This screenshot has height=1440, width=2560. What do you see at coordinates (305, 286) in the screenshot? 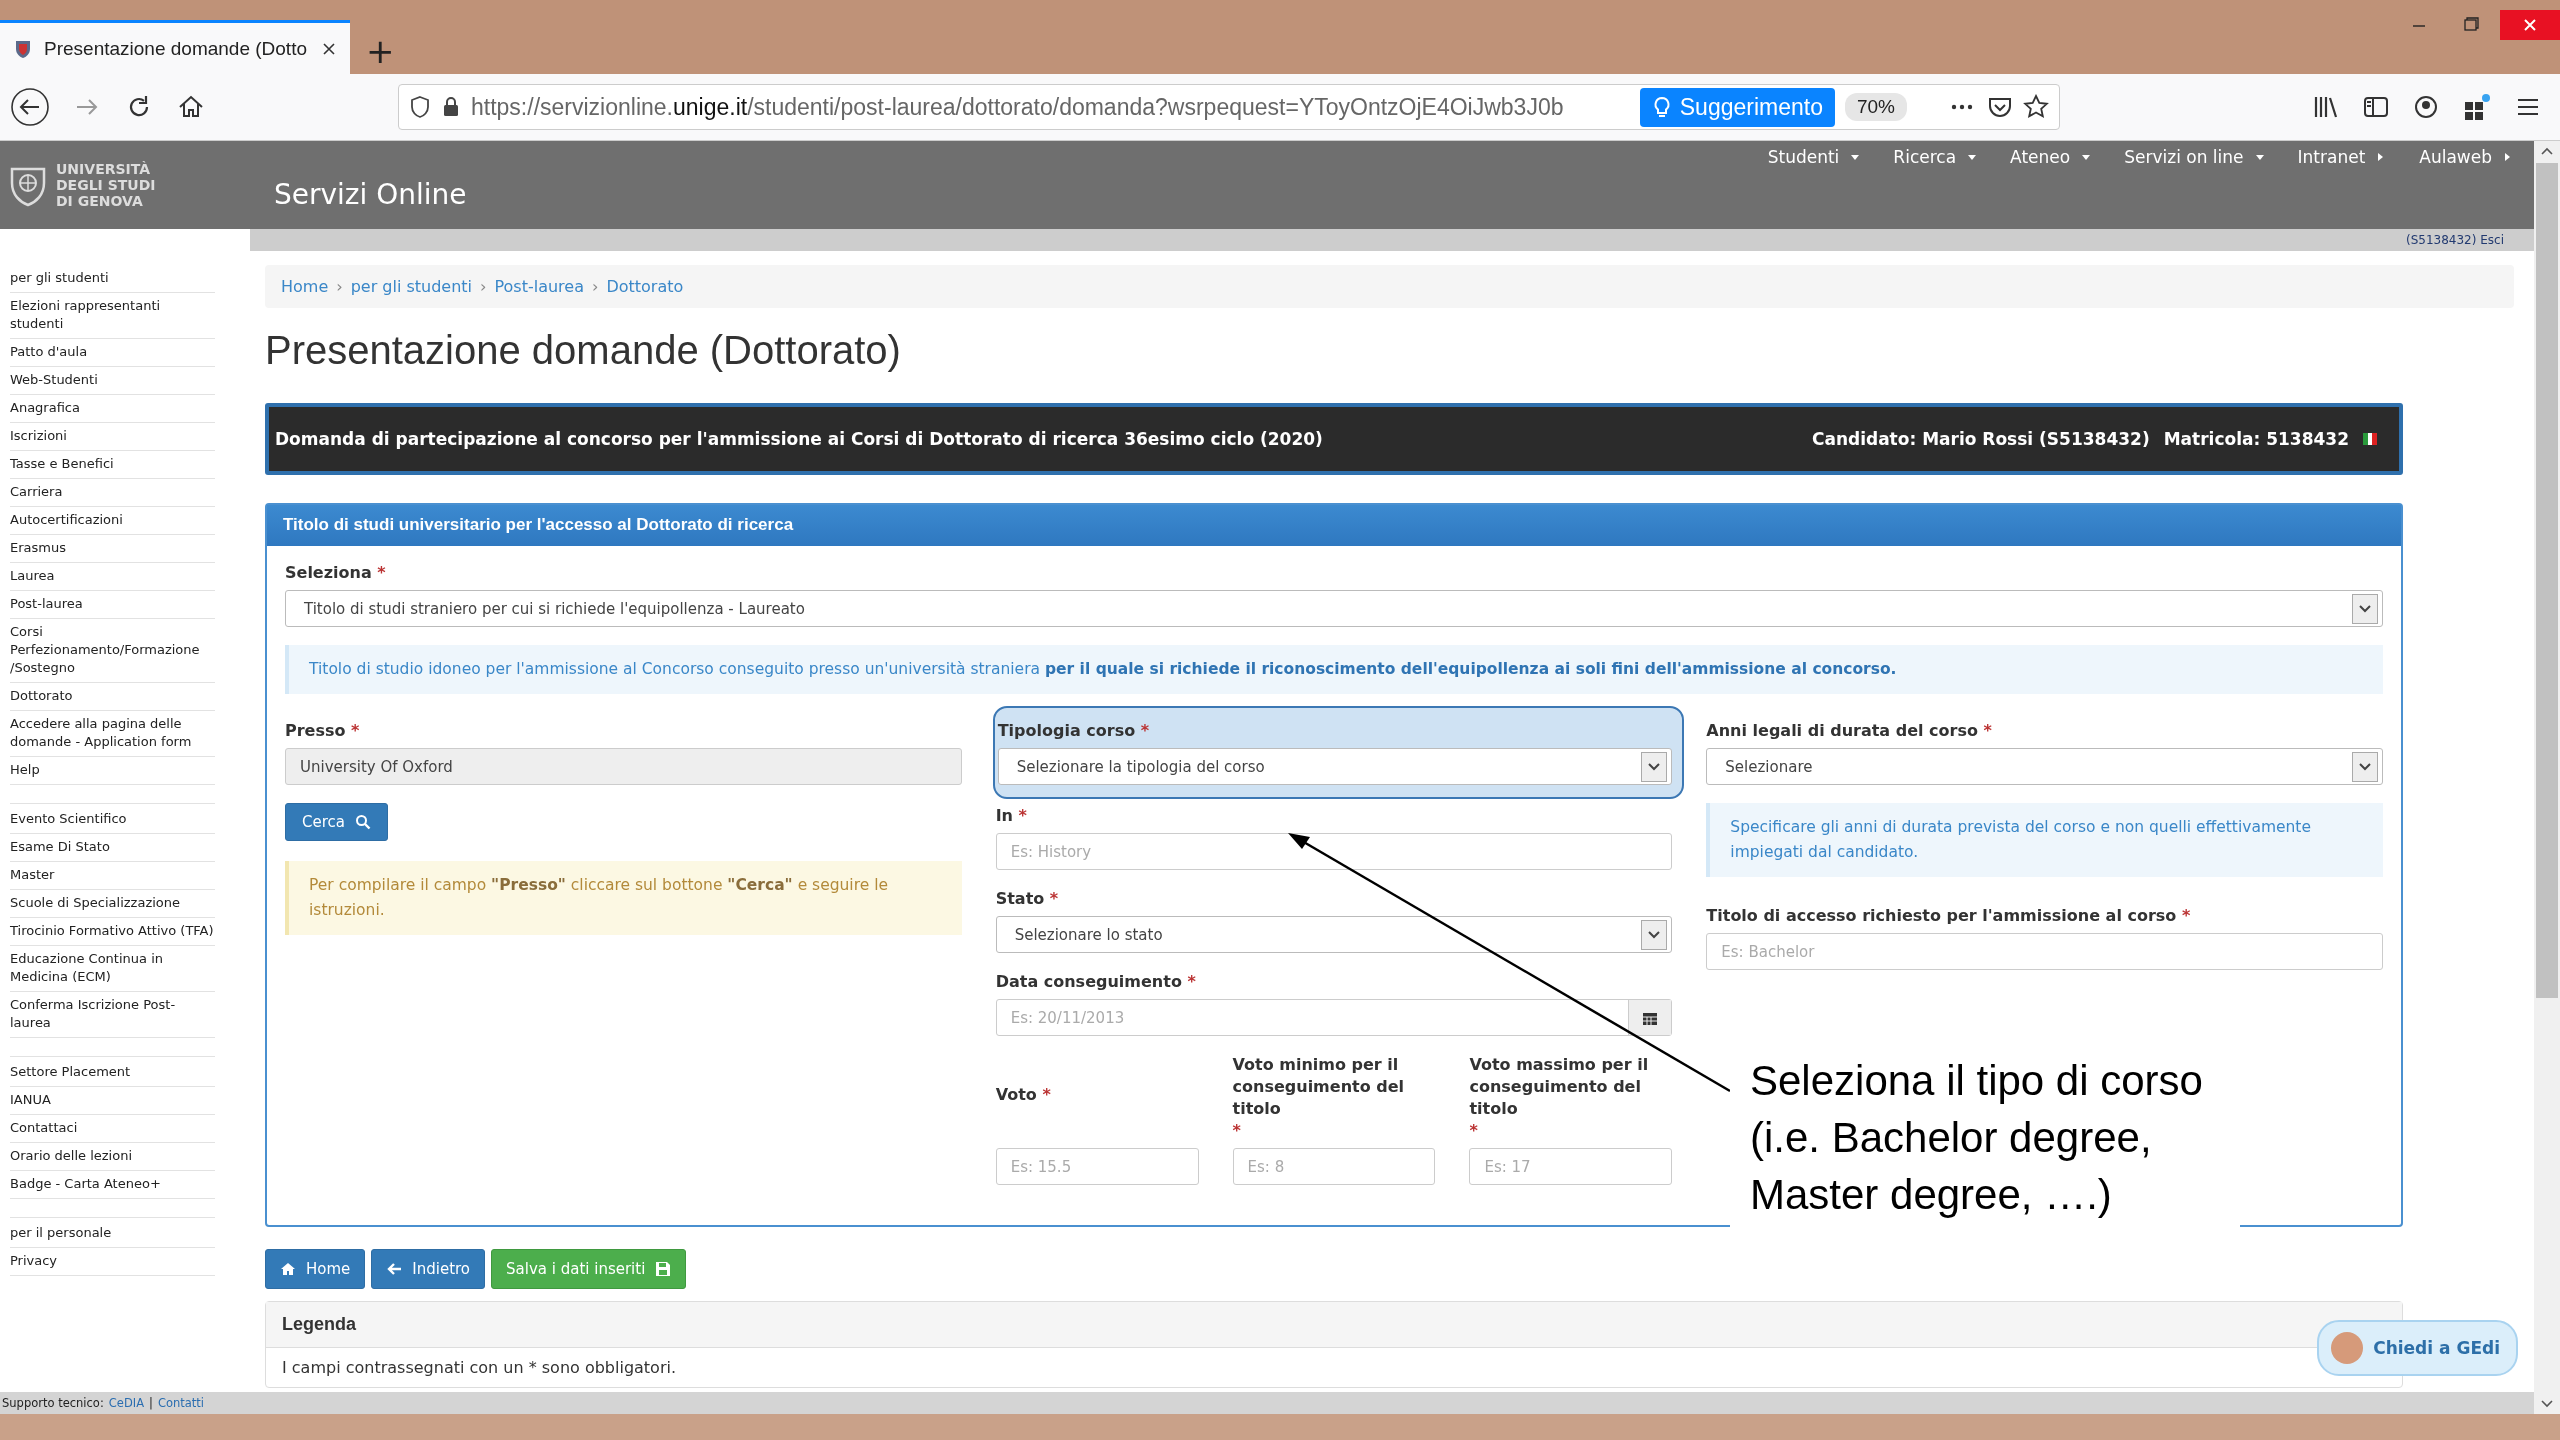
I see `breadcrumb-link: Home` at bounding box center [305, 286].